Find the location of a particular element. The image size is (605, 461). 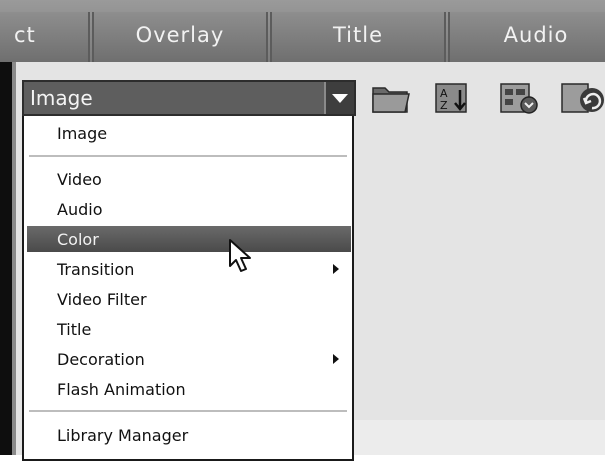

panel-border is located at coordinates (6, 258).